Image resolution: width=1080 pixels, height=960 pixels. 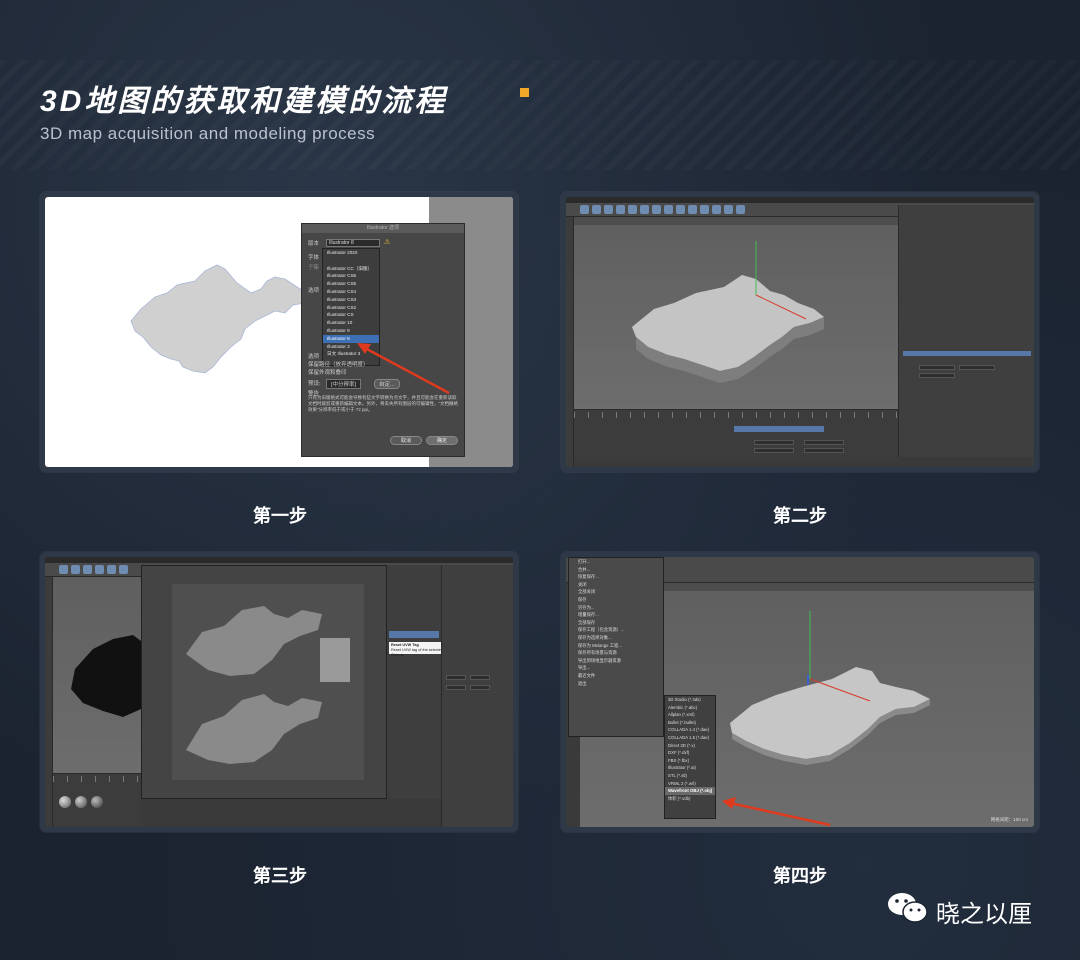 I want to click on menu-item: Illustrator CS5, so click(x=351, y=284).